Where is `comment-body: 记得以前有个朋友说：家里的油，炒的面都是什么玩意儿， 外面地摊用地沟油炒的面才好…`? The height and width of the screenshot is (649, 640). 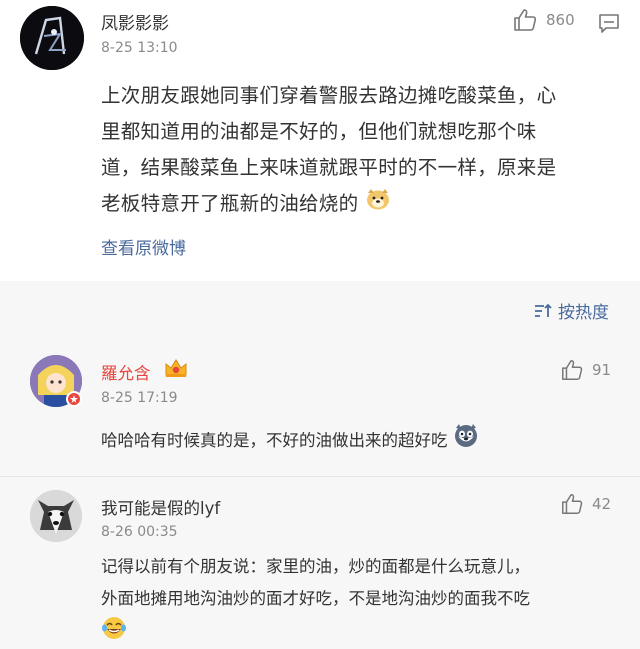
comment-body: 记得以前有个朋友说：家里的油，炒的面都是什么玩意儿， 外面地摊用地沟油炒的面才好… is located at coordinates (361, 600).